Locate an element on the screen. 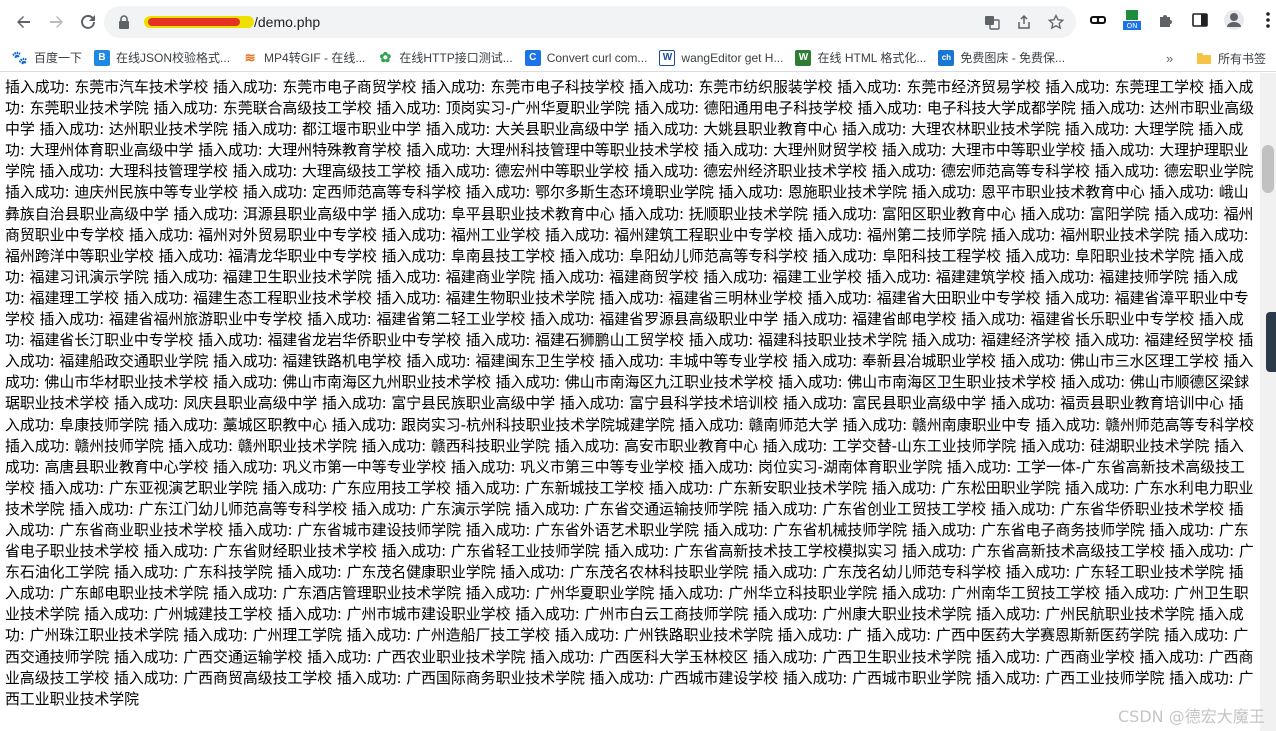 The width and height of the screenshot is (1276, 731). bookmark-star-icon is located at coordinates (1056, 22).